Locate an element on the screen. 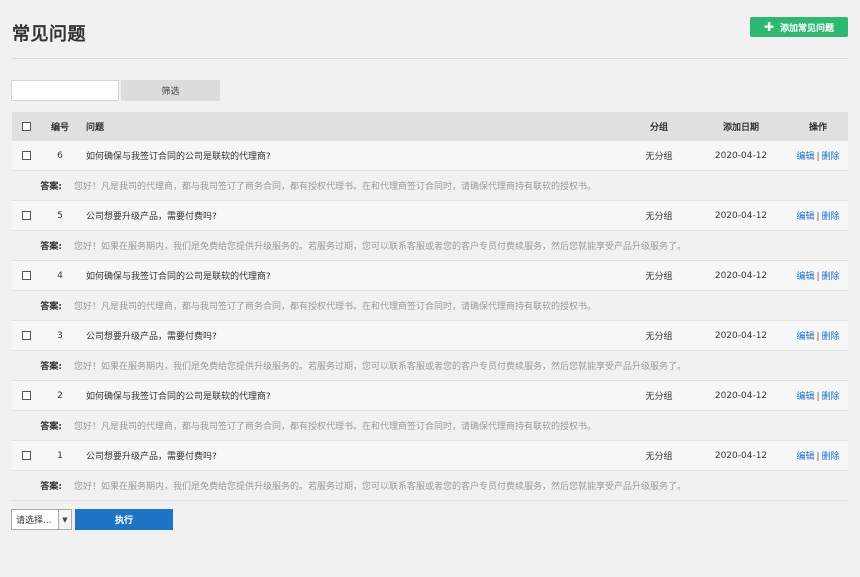 This screenshot has height=577, width=860. header-divider is located at coordinates (430, 58).